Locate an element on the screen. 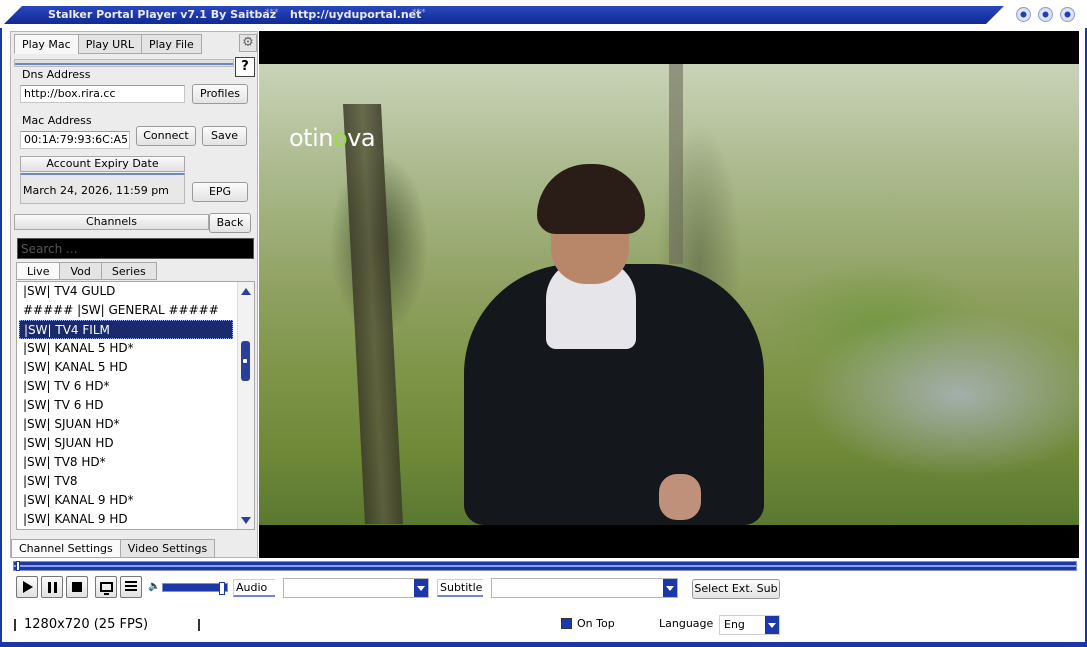 This screenshot has width=1087, height=647. source-tabs: Play Mac Play URL Play File is located at coordinates (108, 44).